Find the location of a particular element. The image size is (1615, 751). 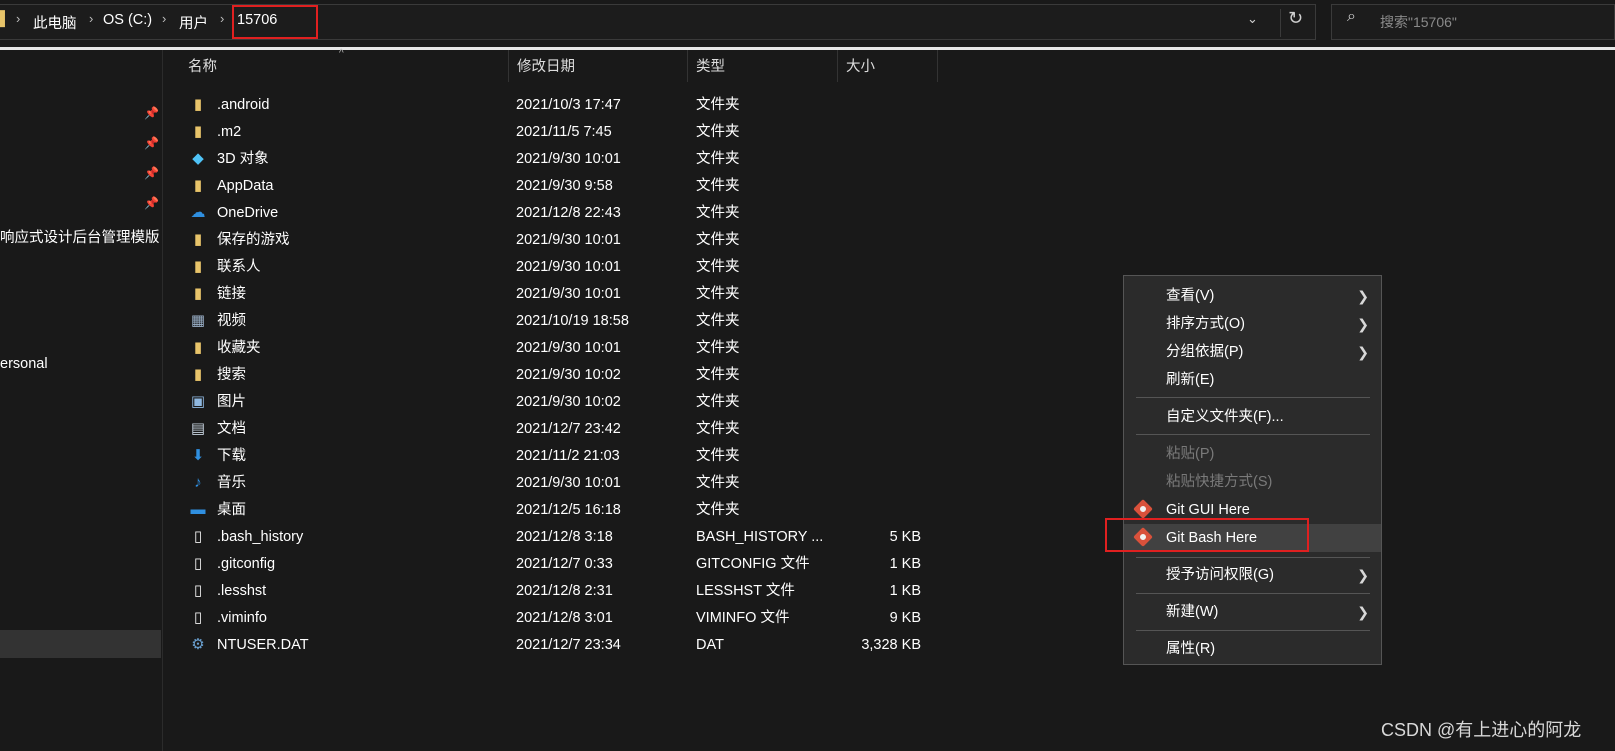

file-name: 保存的游戏 is located at coordinates (253, 240).